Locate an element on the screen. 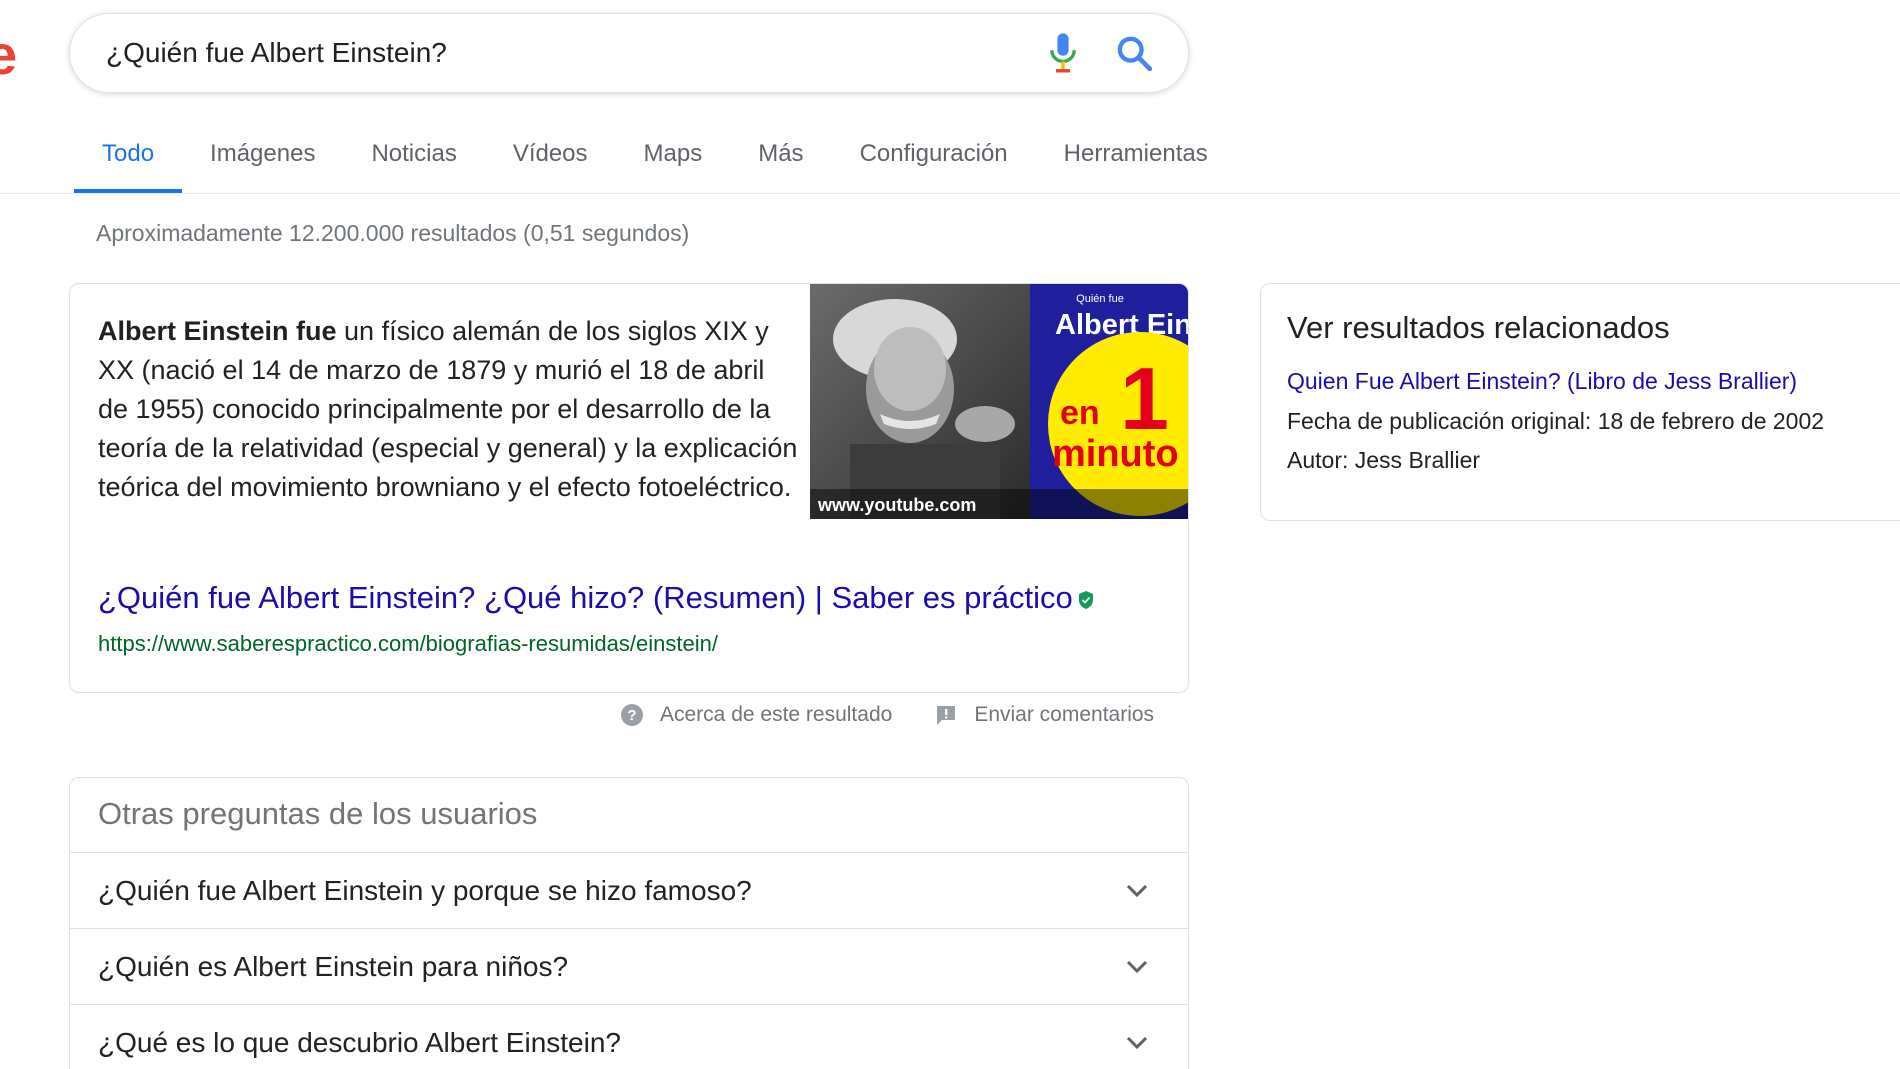 The image size is (1900, 1069). tab-configuracion: Configuración is located at coordinates (934, 162).